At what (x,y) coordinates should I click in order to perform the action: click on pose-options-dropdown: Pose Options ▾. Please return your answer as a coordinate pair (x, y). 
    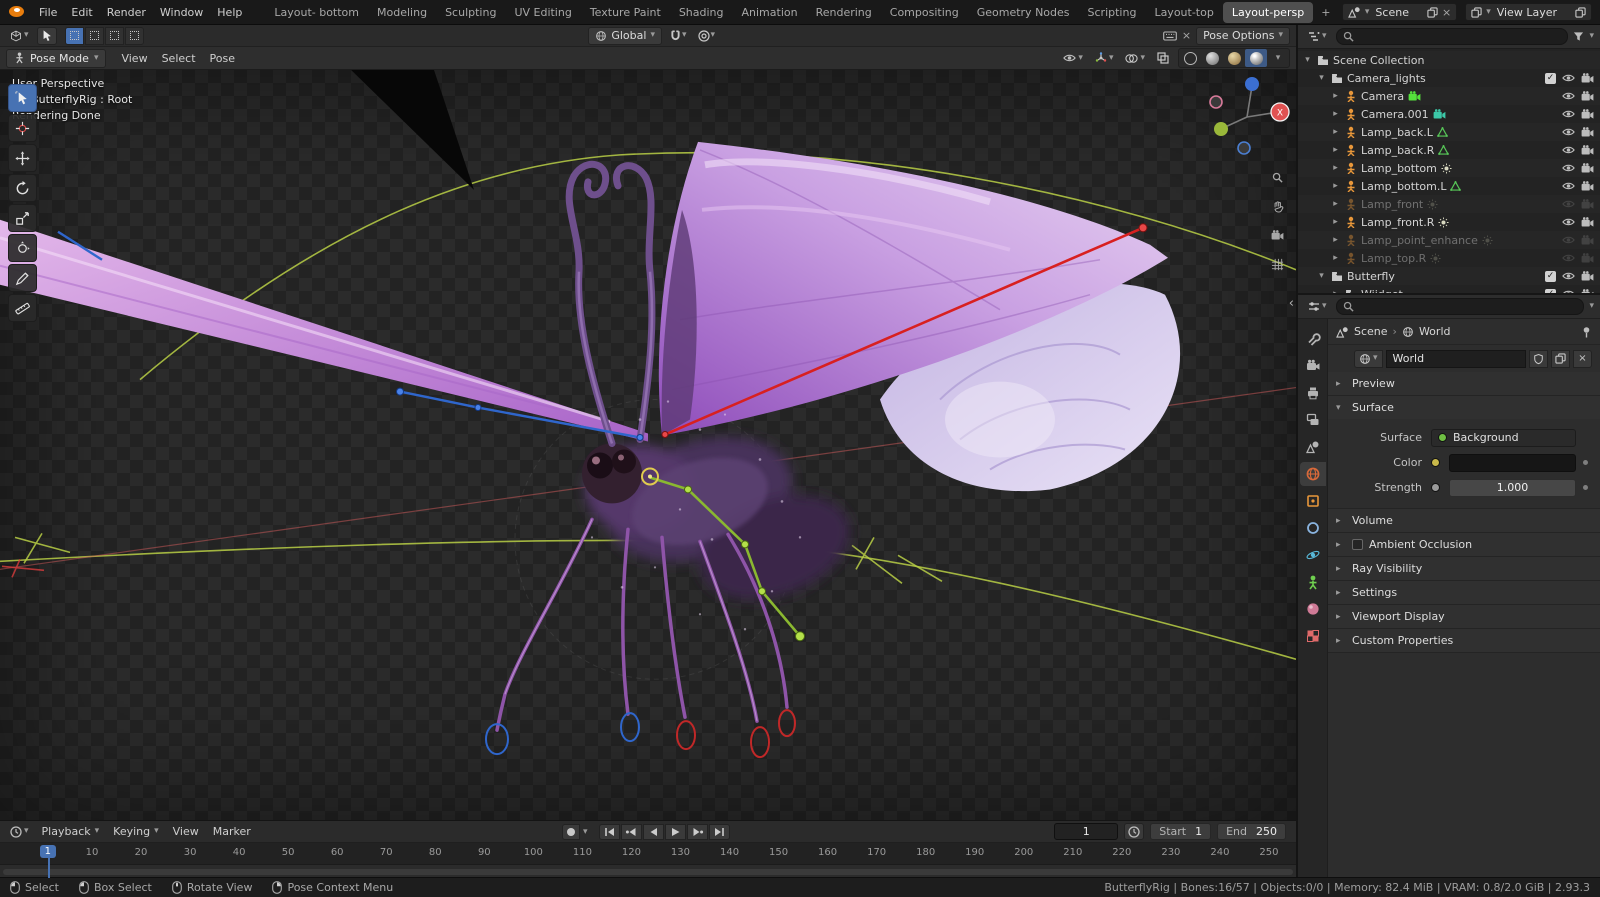
    Looking at the image, I should click on (1243, 35).